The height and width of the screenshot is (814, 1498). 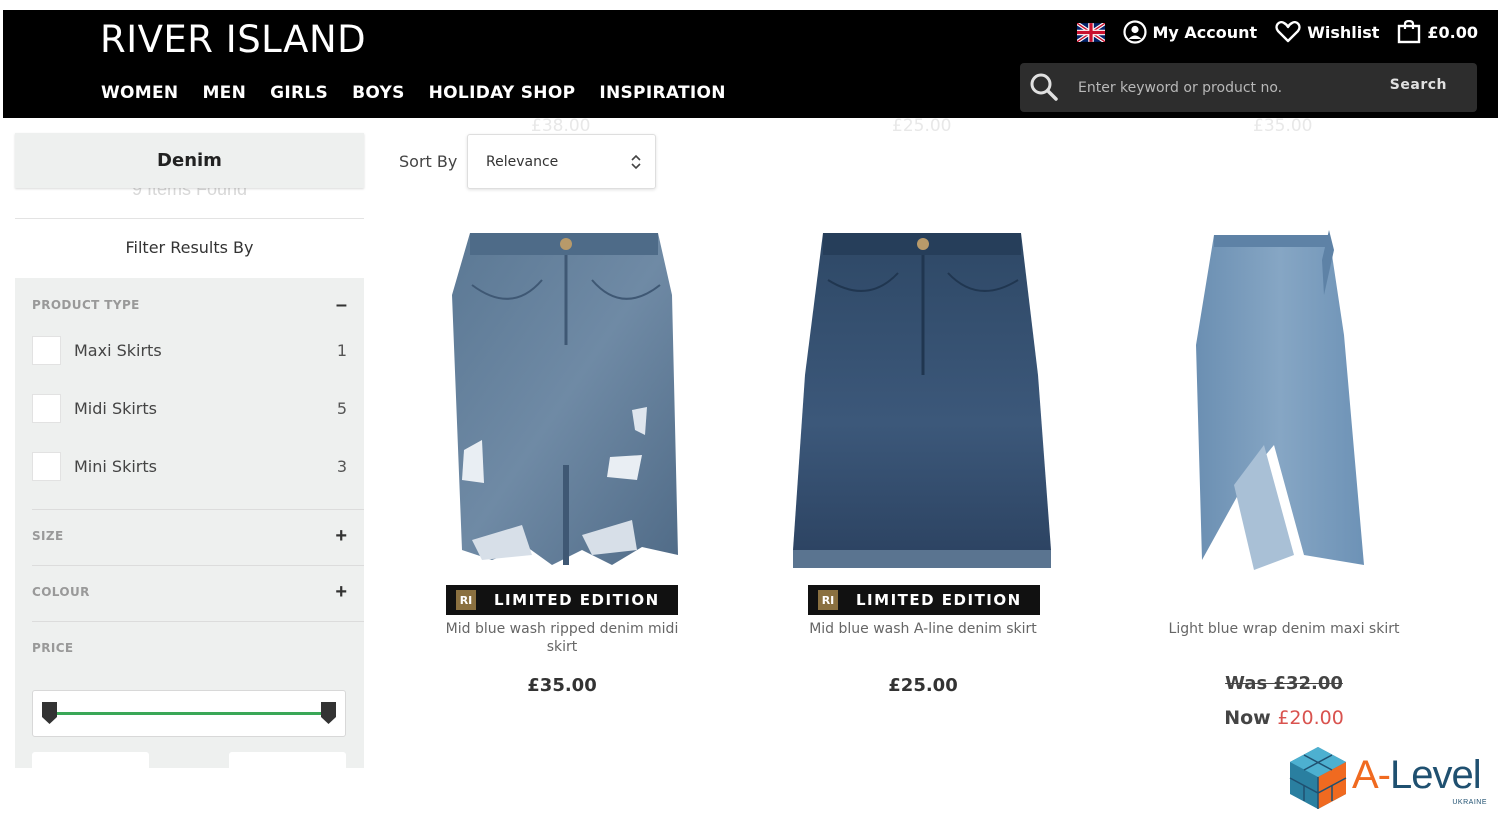 I want to click on slider-min-handle, so click(x=49, y=713).